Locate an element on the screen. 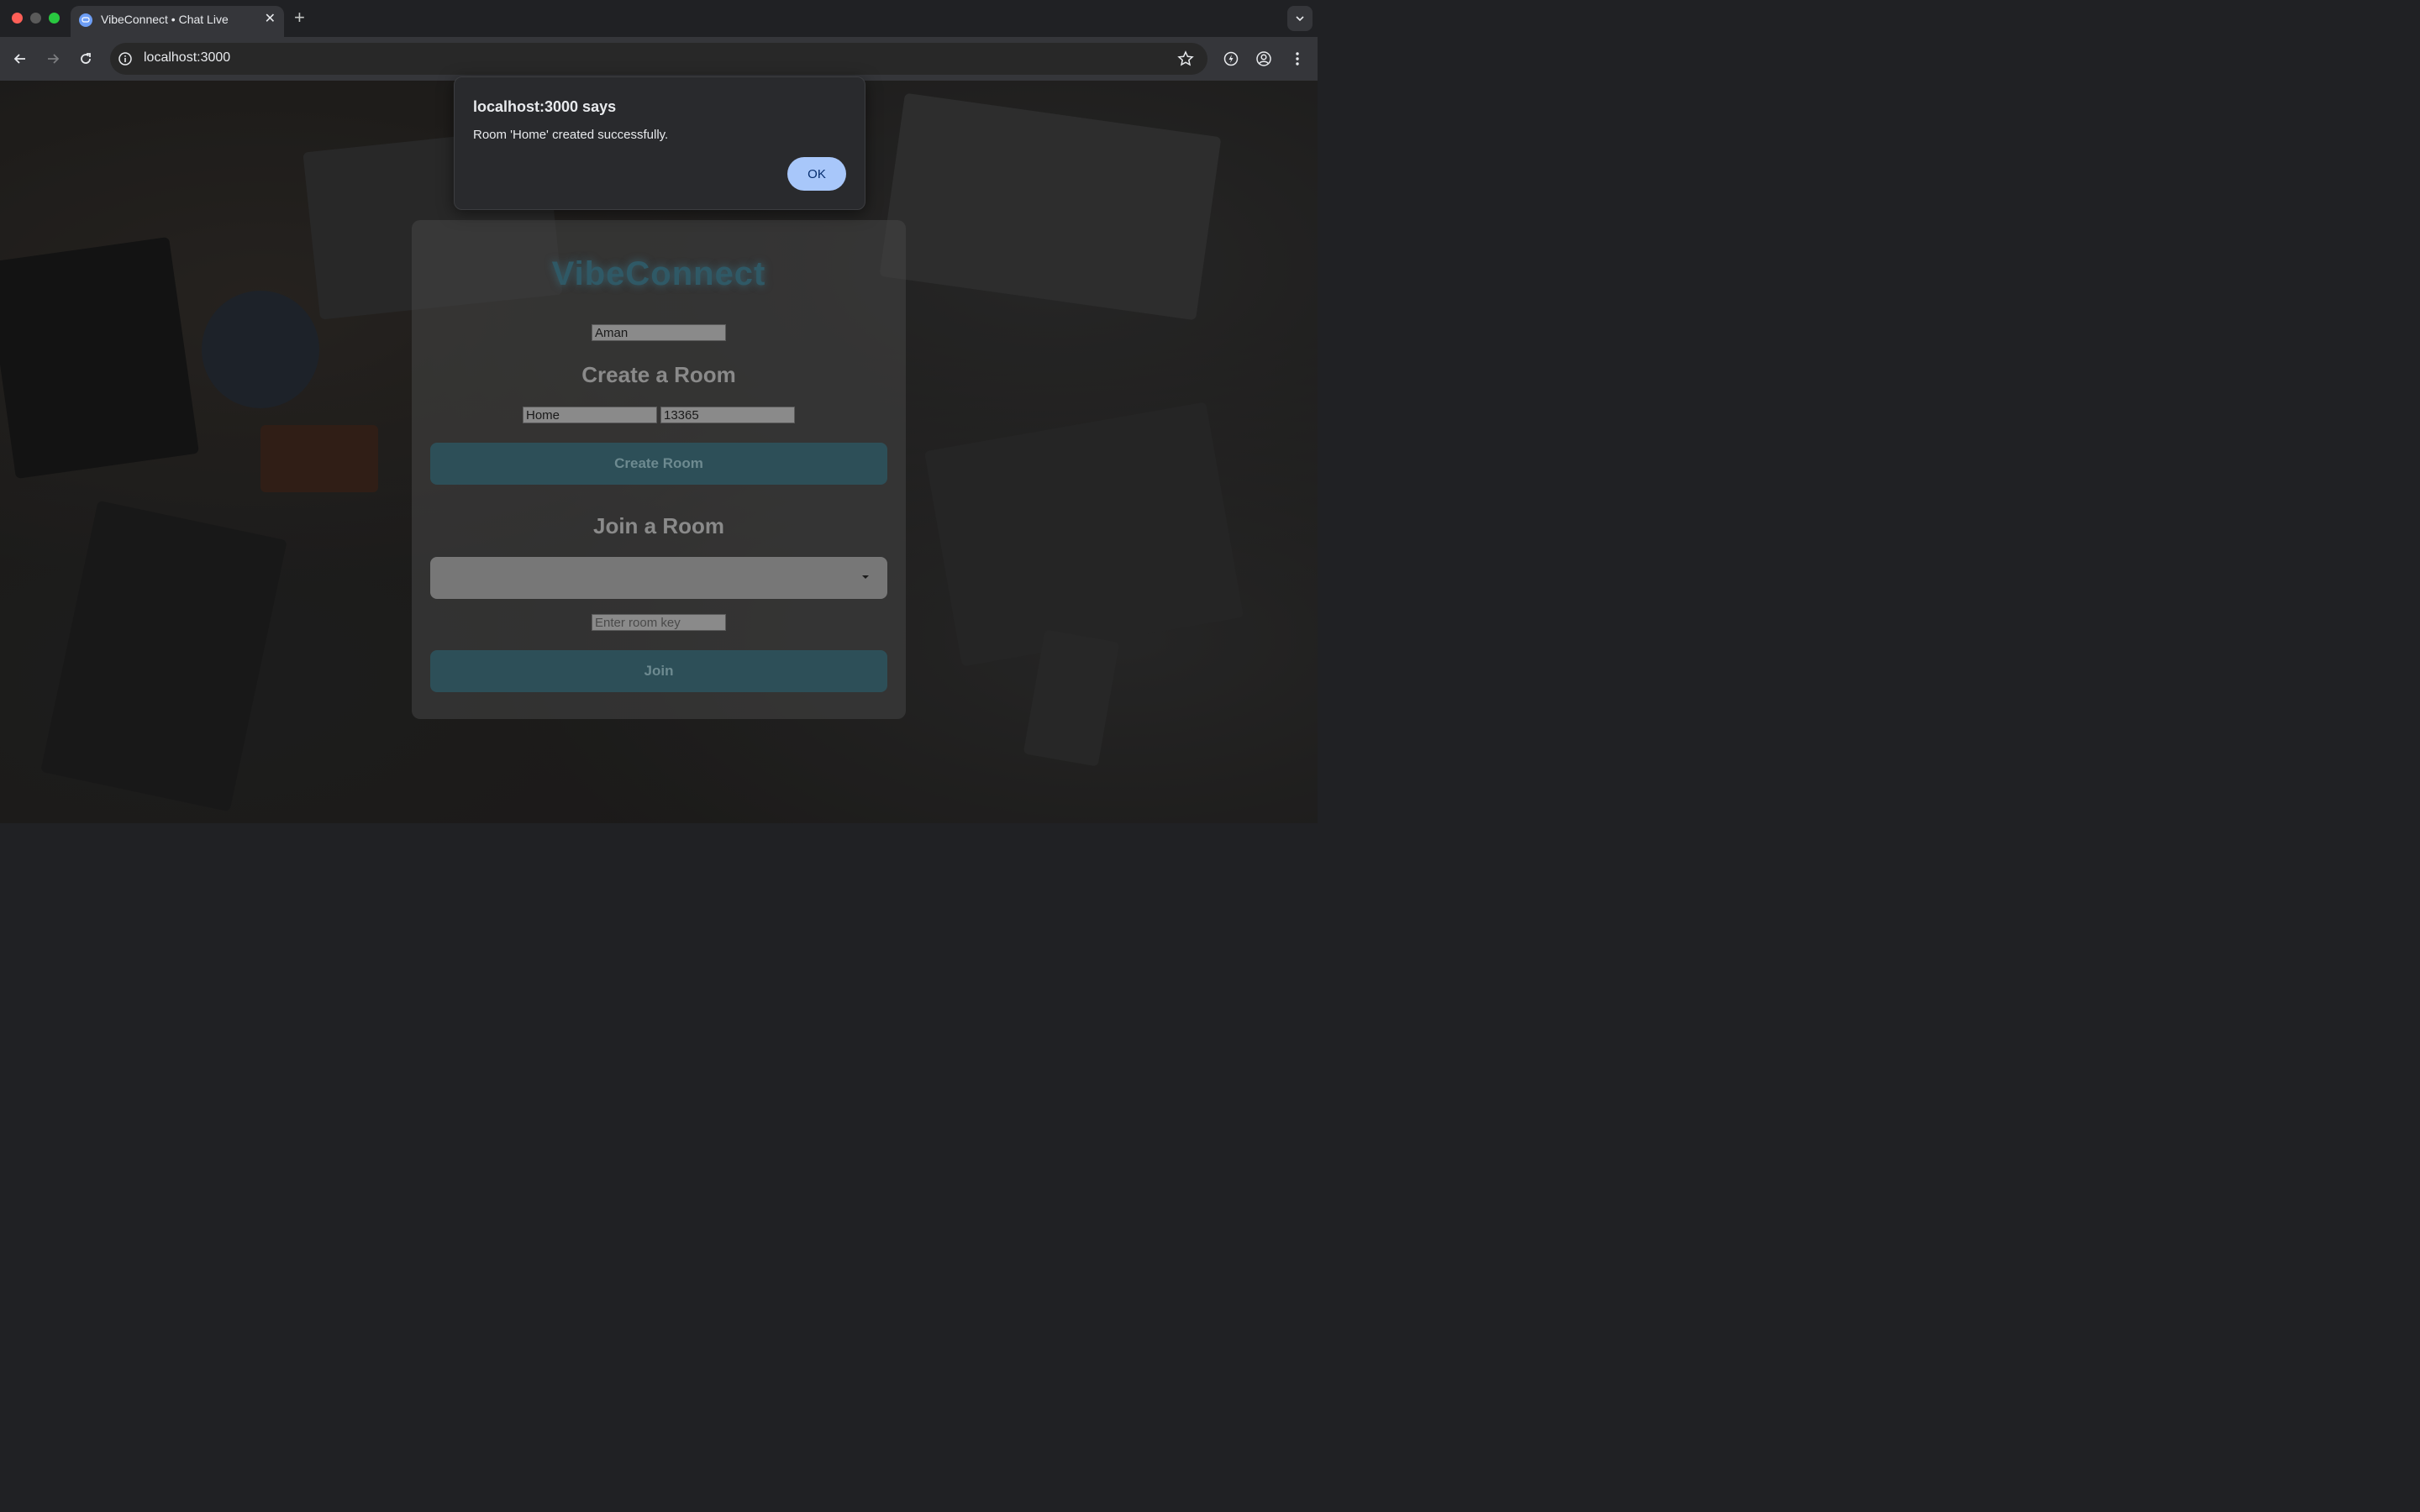 This screenshot has width=2420, height=1512. dialog-title: localhost:3000 says is located at coordinates (545, 106).